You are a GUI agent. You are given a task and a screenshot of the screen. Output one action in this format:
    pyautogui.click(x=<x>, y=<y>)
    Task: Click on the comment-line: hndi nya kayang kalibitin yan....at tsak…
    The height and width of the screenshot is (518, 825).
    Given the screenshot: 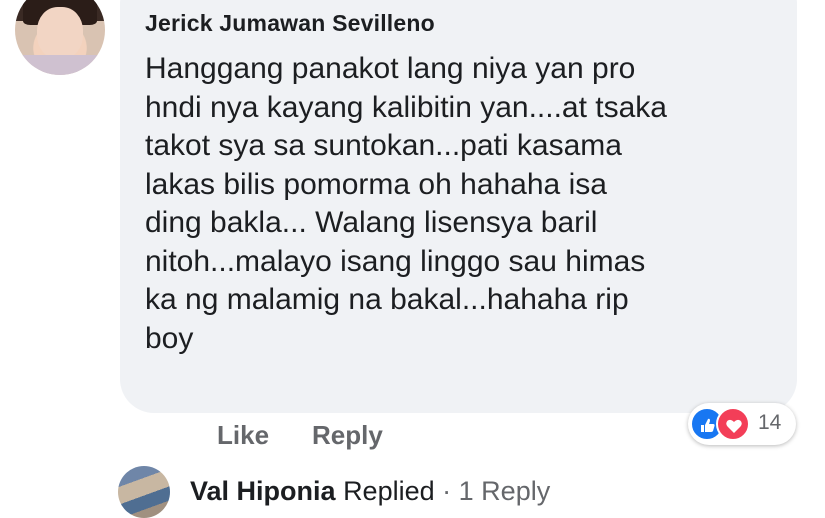 What is the action you would take?
    pyautogui.click(x=406, y=107)
    